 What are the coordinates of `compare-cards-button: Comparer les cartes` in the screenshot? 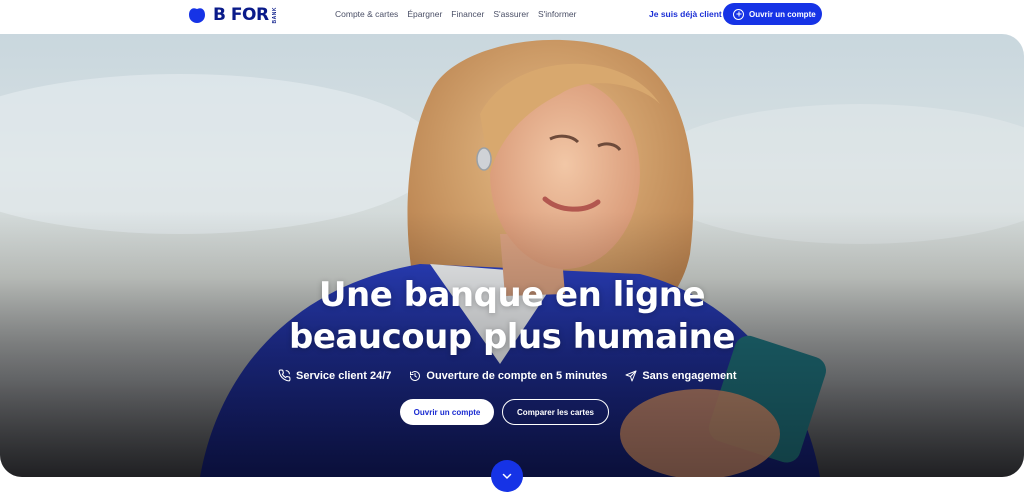 It's located at (555, 412).